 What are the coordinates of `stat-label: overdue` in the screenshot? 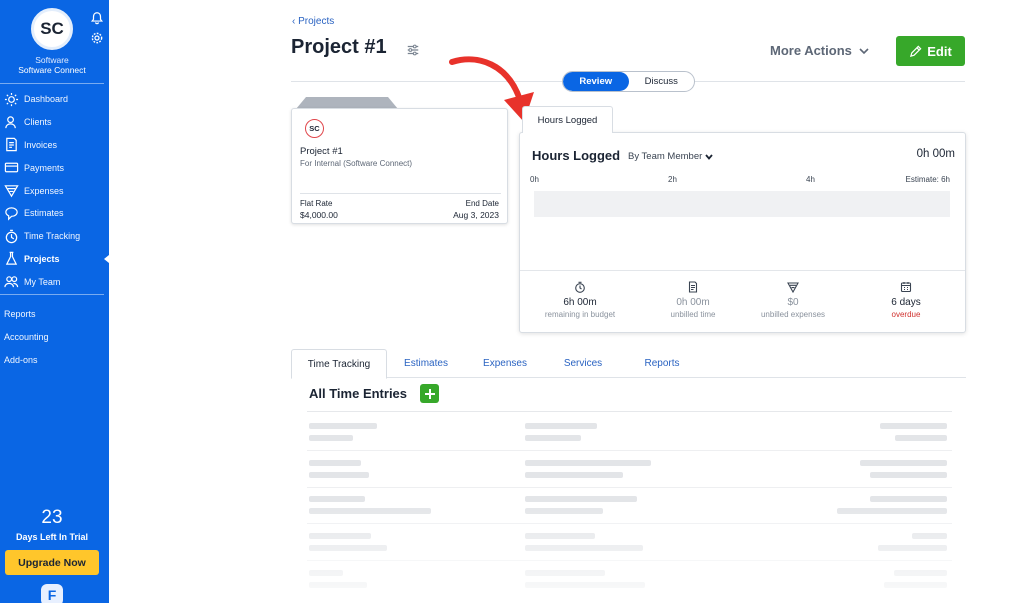 It's located at (906, 314).